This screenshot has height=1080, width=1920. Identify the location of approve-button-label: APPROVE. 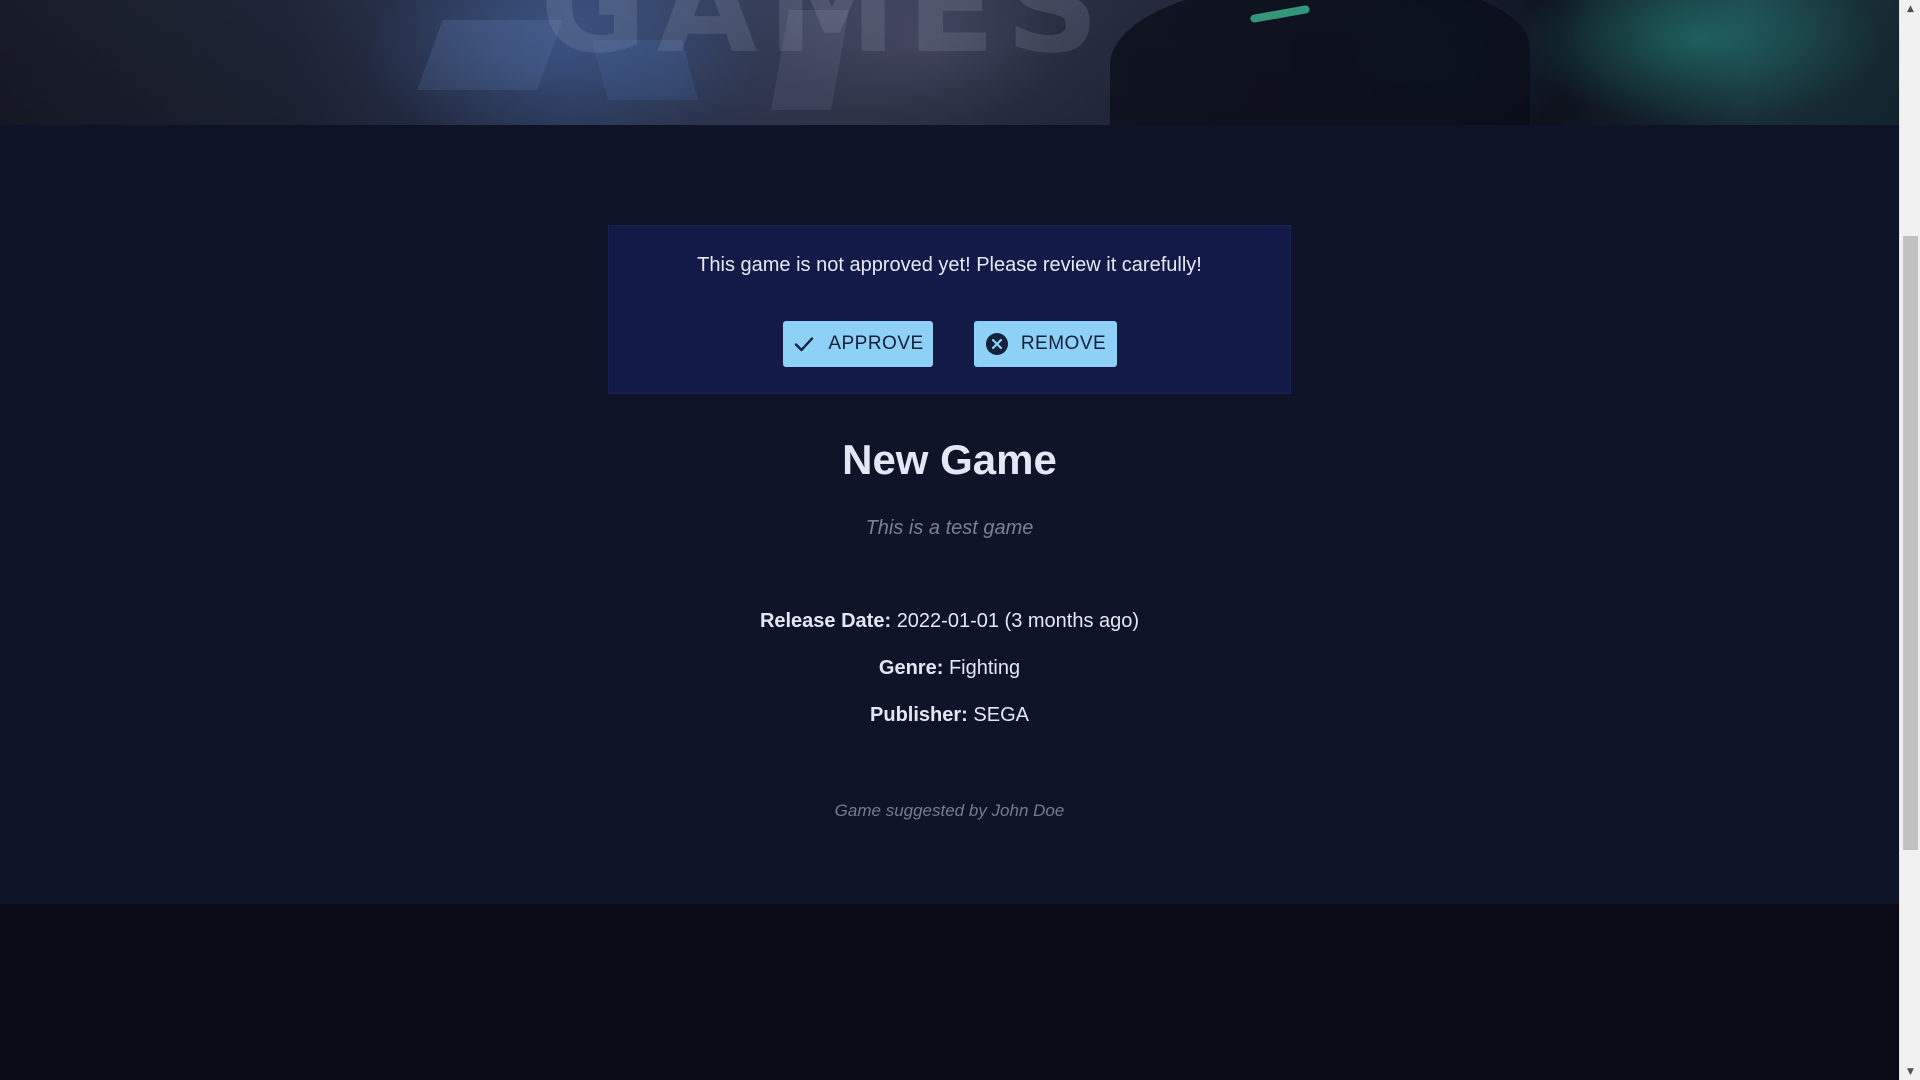
(876, 343).